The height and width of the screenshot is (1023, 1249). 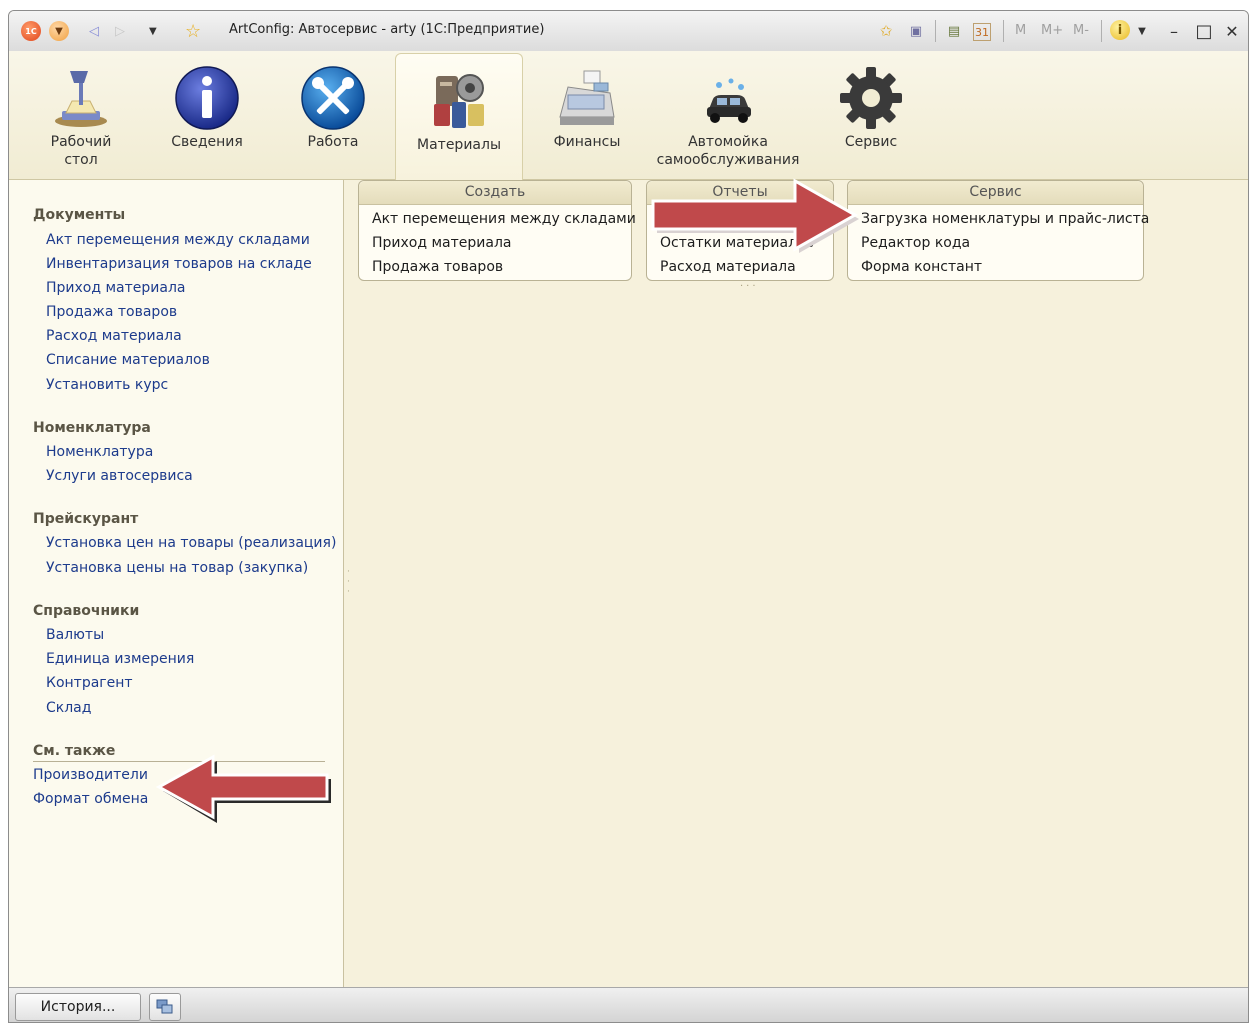 I want to click on group-header-create: Создать, so click(x=495, y=193).